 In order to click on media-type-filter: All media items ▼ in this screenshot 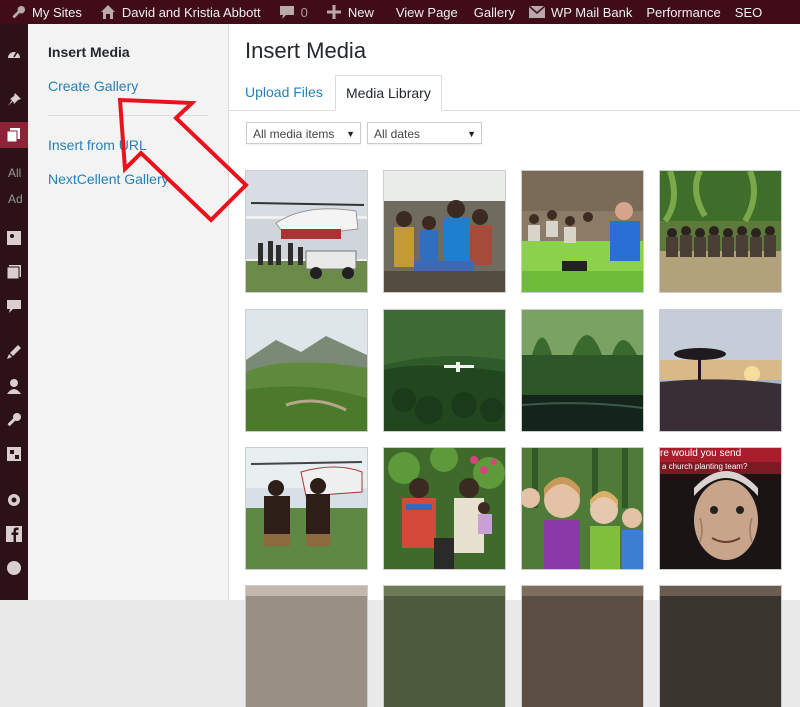, I will do `click(303, 133)`.